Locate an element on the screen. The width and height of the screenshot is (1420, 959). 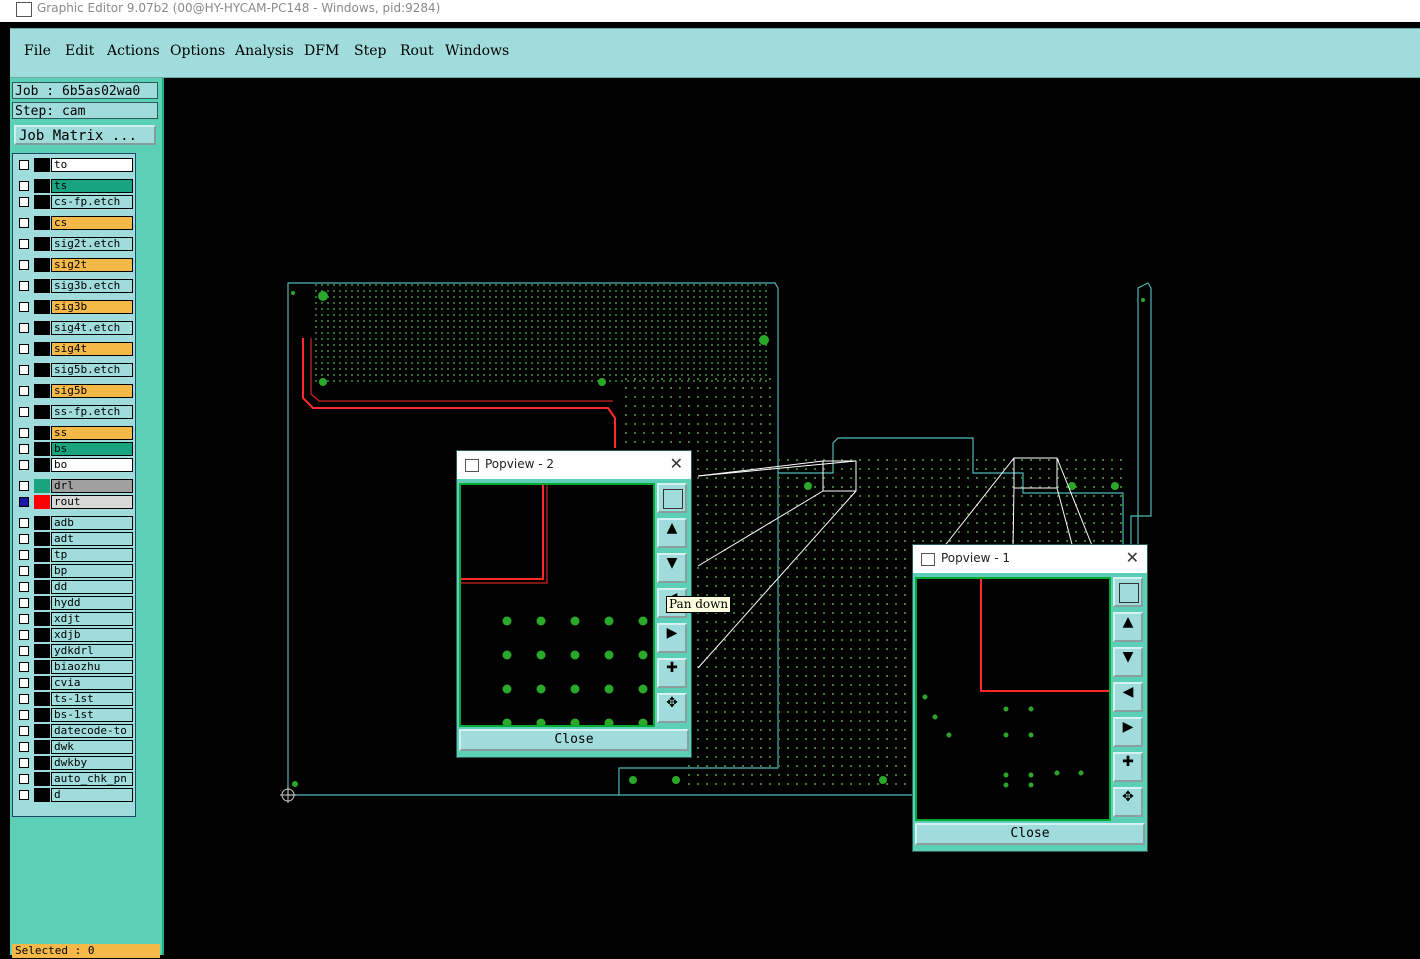
layer-name: dwkby is located at coordinates (92, 763).